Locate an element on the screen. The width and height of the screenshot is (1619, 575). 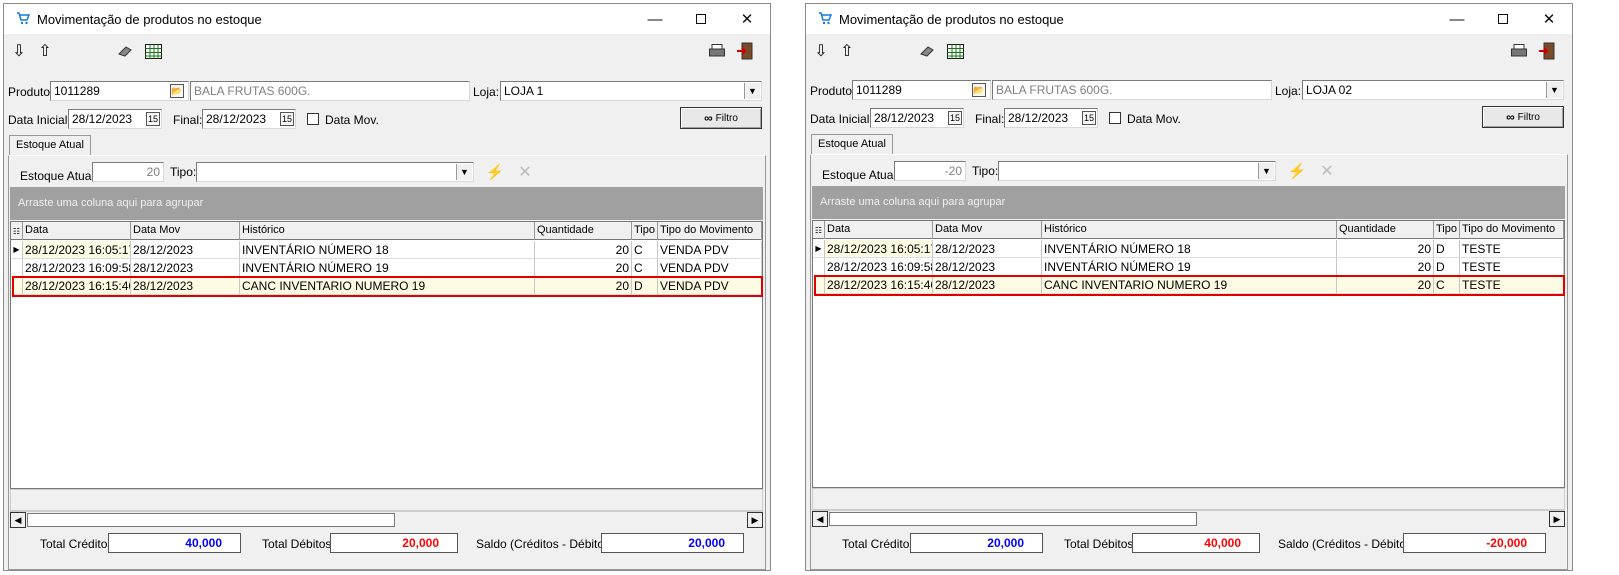
close-button: ✕ is located at coordinates (1549, 19).